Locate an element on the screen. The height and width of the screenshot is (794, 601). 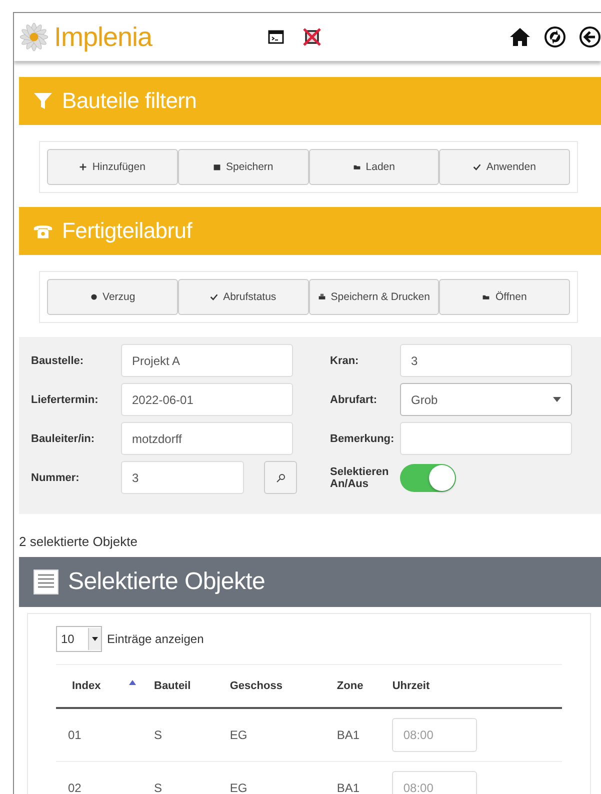
toolbar-button: Speichern & Drucken is located at coordinates (374, 297).